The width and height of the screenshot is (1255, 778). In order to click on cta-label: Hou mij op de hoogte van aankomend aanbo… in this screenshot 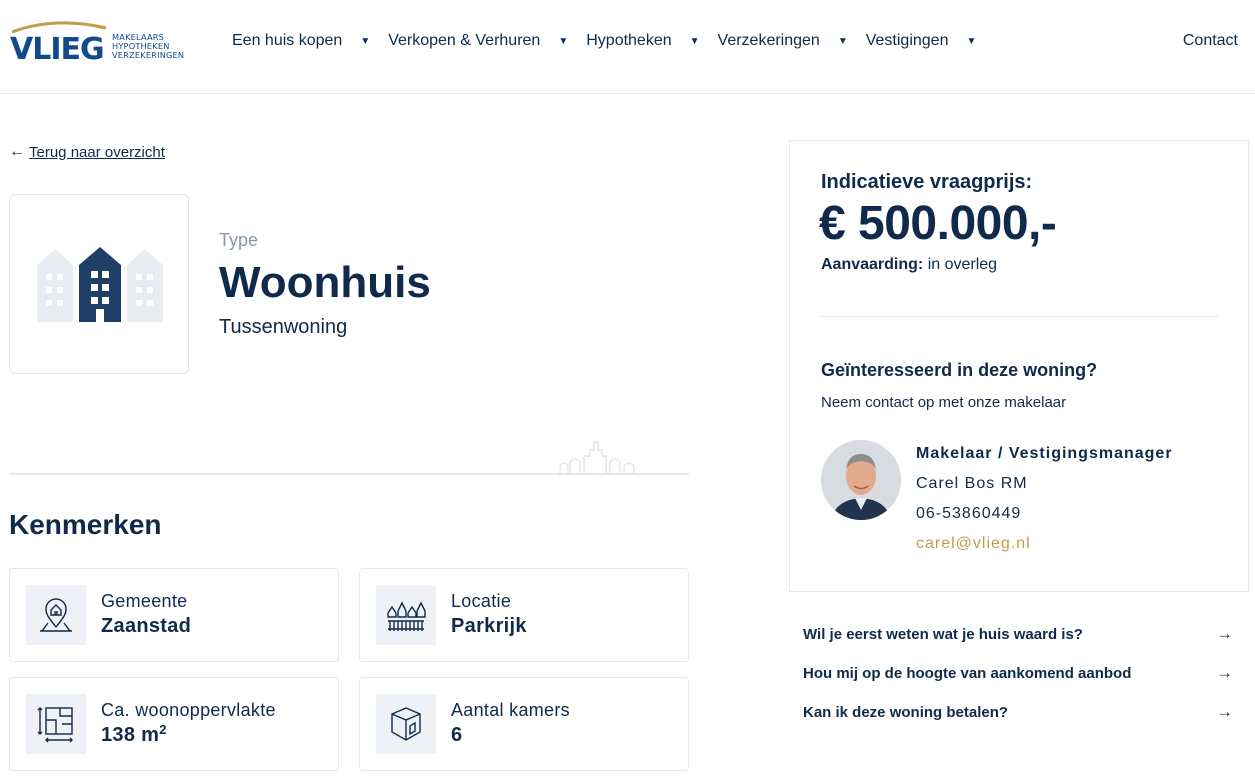, I will do `click(967, 673)`.